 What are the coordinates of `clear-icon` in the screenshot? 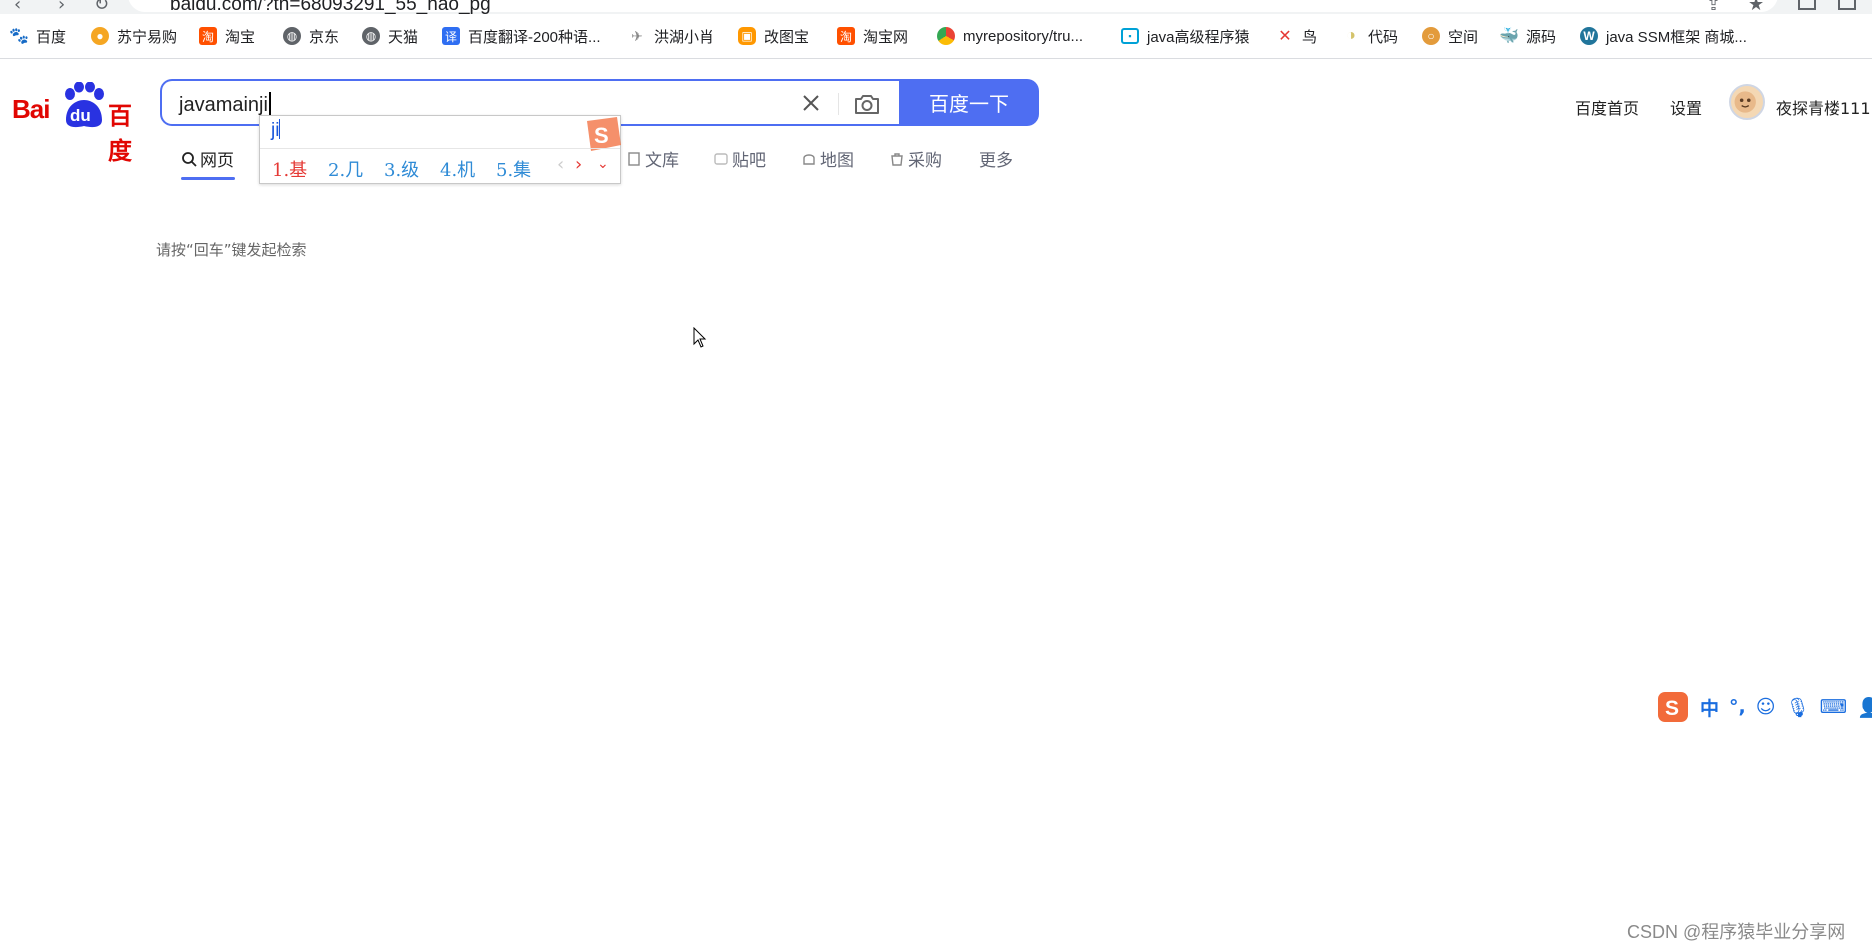 It's located at (811, 103).